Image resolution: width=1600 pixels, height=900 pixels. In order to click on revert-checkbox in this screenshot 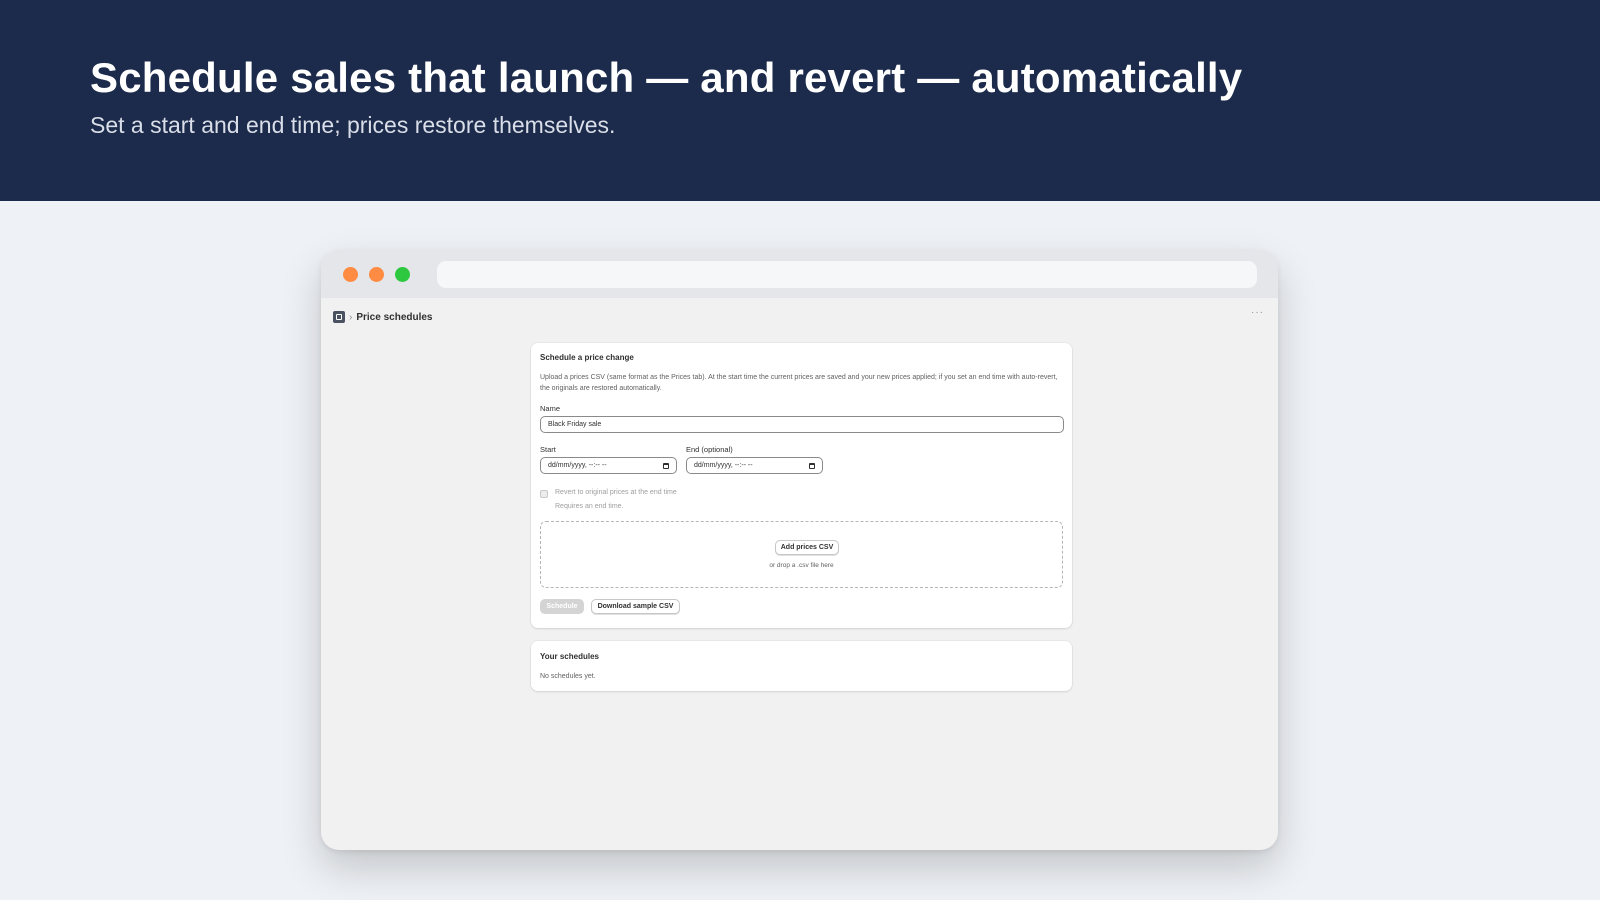, I will do `click(544, 494)`.